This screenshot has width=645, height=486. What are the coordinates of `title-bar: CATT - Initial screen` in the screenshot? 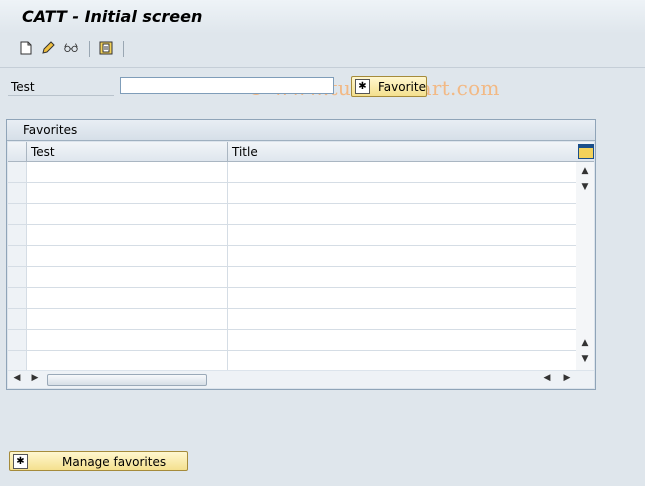 It's located at (322, 17).